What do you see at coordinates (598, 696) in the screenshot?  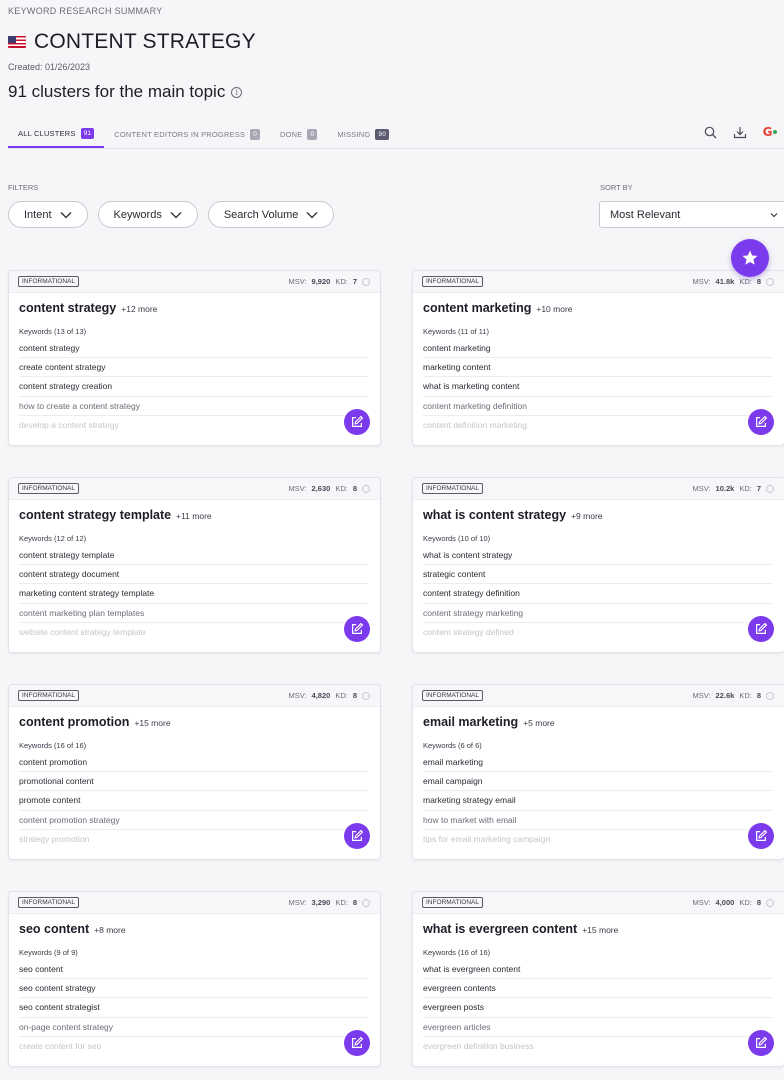 I see `card-header: INFORMATIONAL MSV: 22.6k KD: 8` at bounding box center [598, 696].